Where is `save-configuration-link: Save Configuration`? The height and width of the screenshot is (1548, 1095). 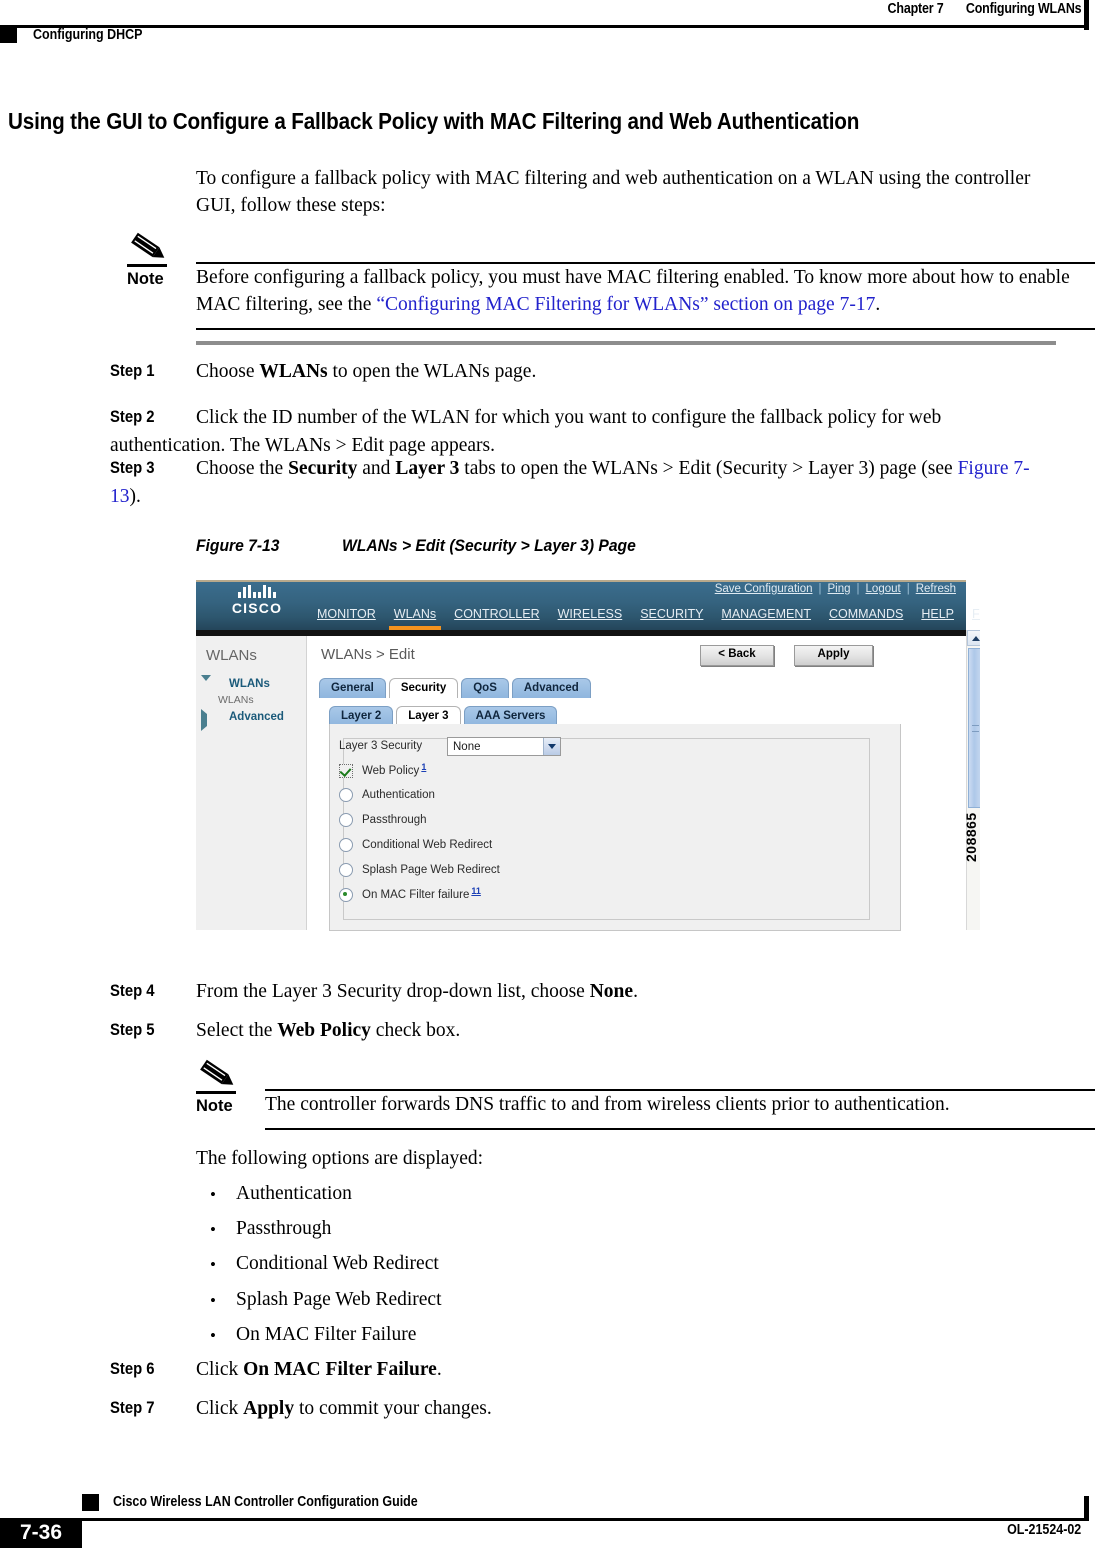 save-configuration-link: Save Configuration is located at coordinates (764, 589).